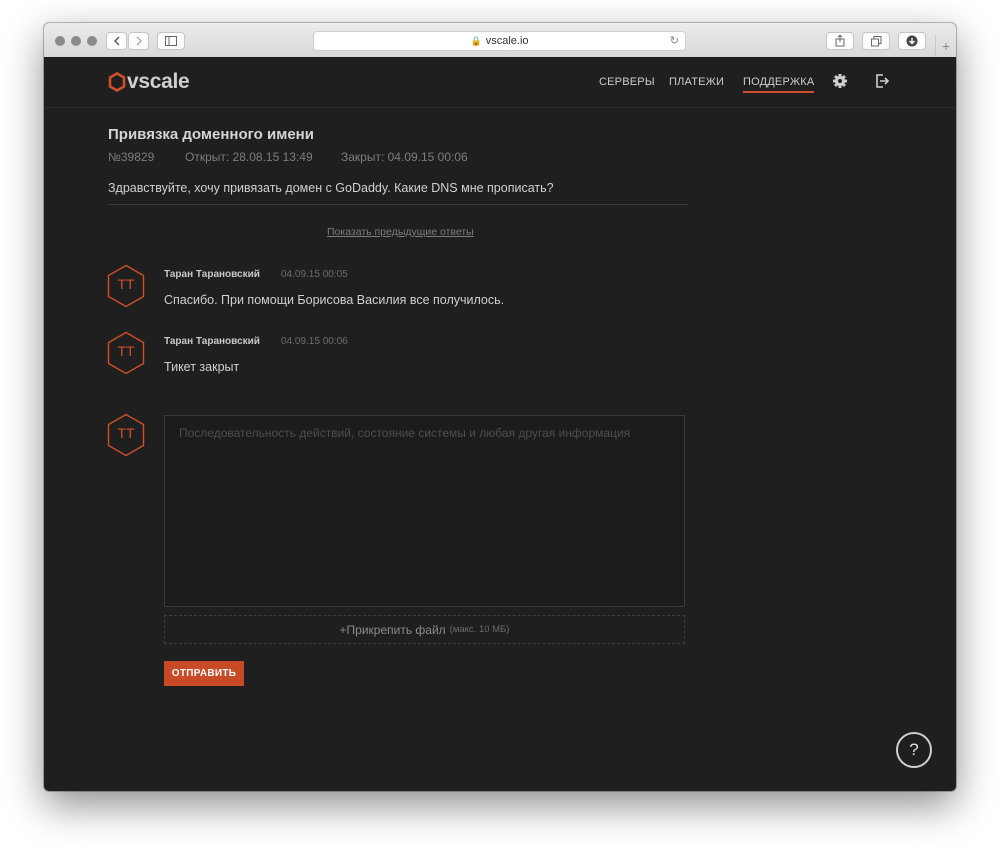  I want to click on logout-icon, so click(882, 81).